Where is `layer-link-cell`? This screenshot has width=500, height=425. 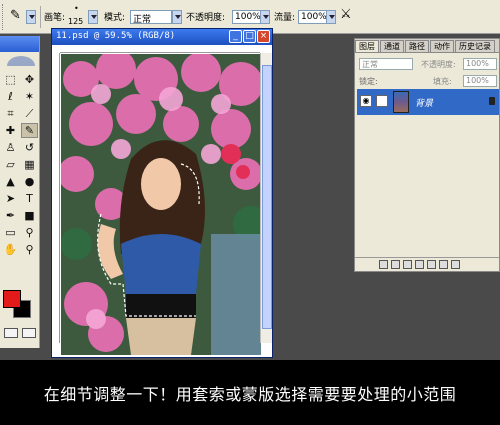 layer-link-cell is located at coordinates (382, 101).